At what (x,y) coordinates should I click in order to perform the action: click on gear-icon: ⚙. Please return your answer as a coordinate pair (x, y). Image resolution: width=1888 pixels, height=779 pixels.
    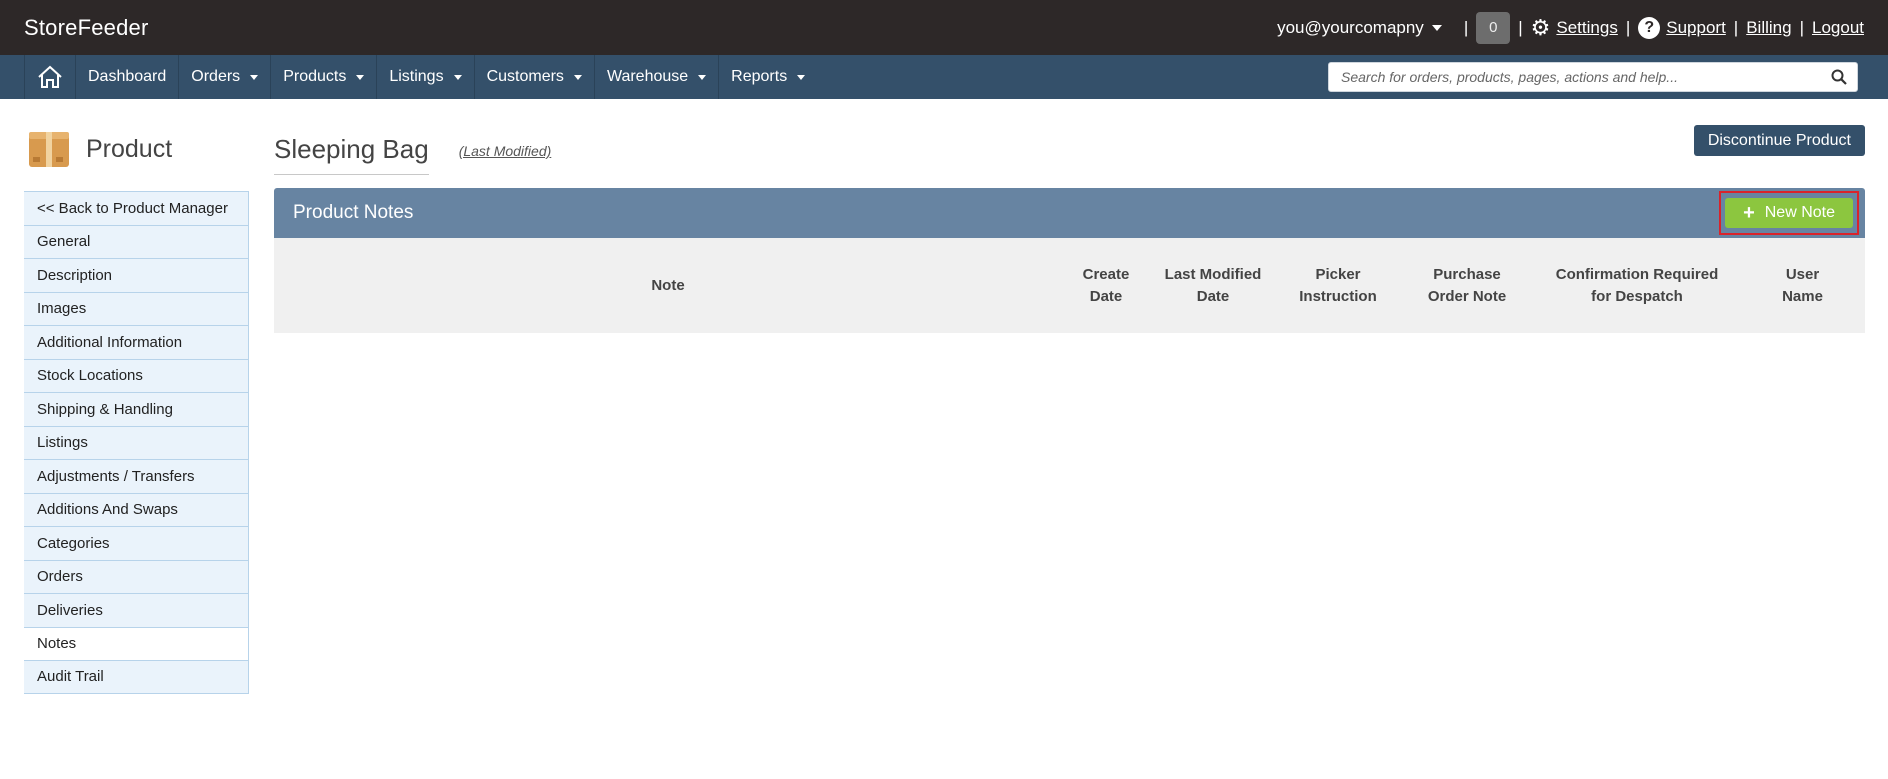
    Looking at the image, I should click on (1541, 27).